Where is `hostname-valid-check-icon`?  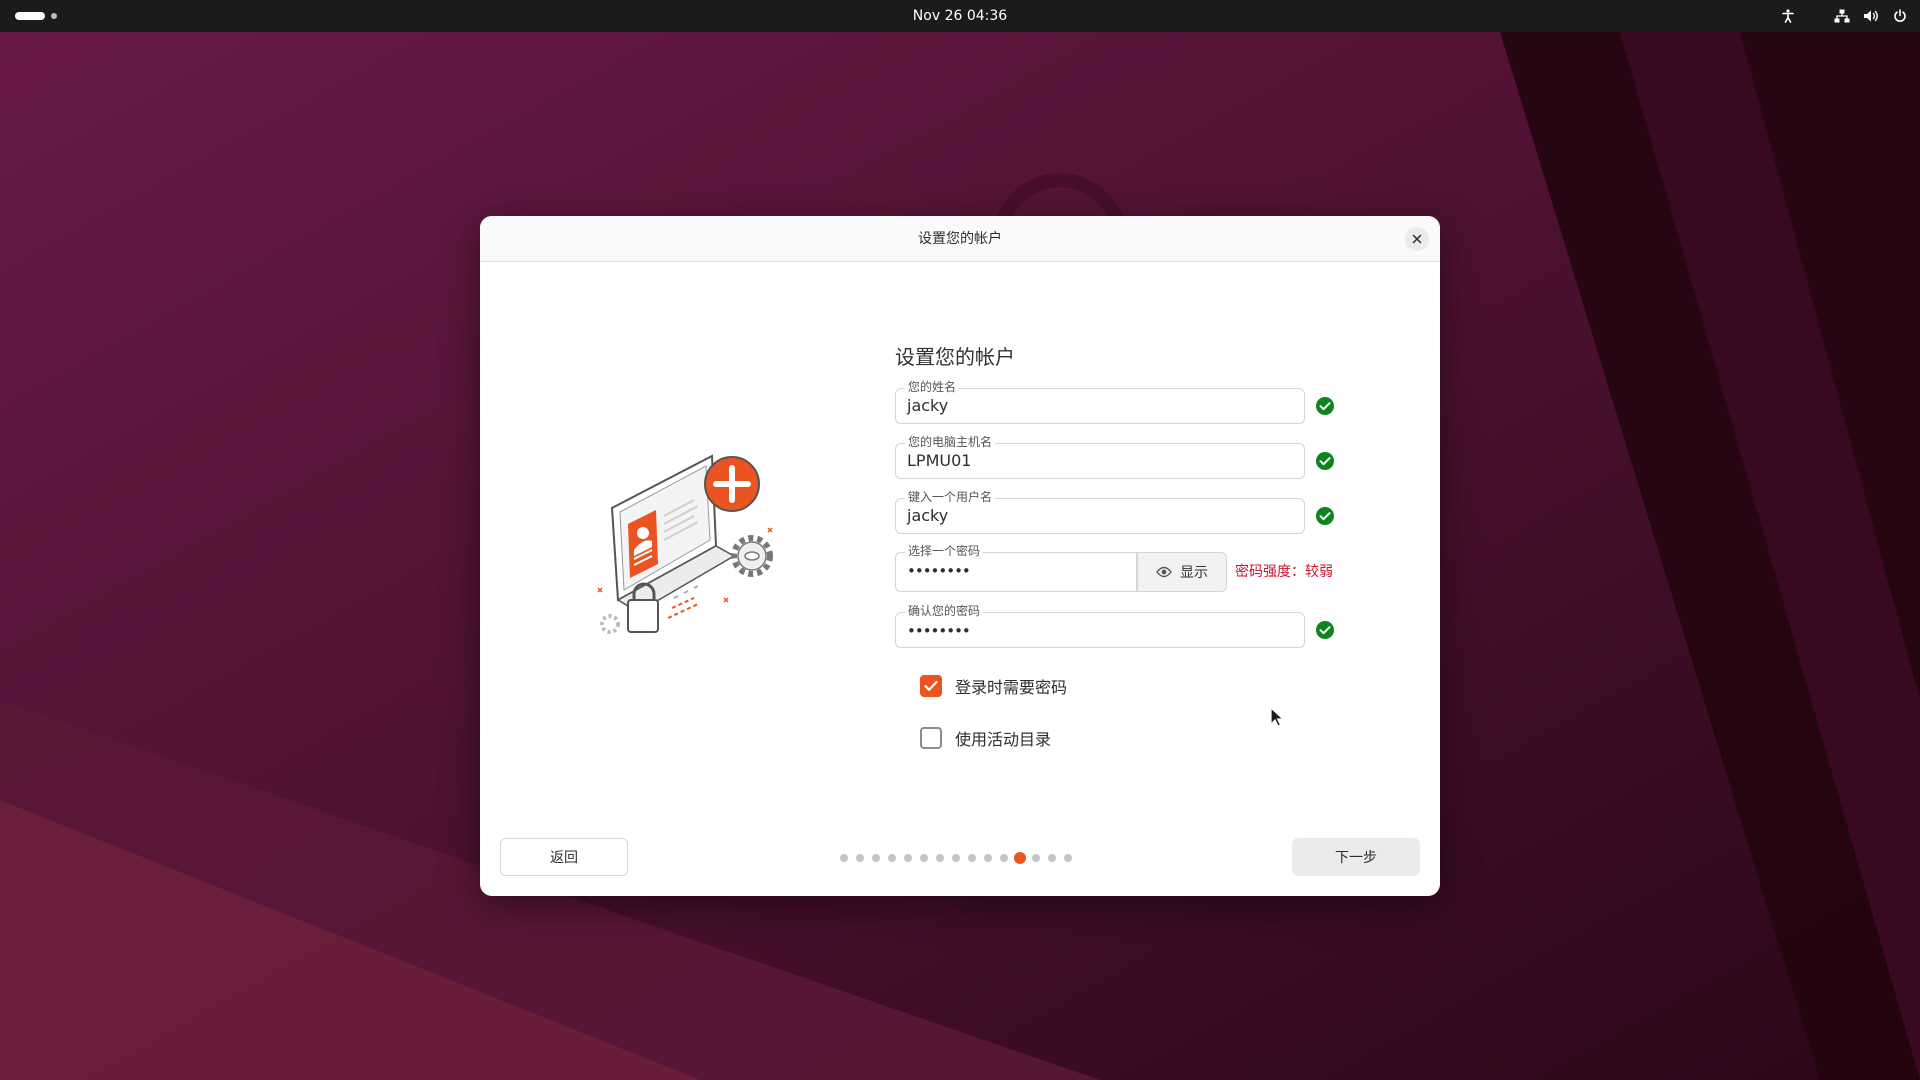 hostname-valid-check-icon is located at coordinates (1325, 461).